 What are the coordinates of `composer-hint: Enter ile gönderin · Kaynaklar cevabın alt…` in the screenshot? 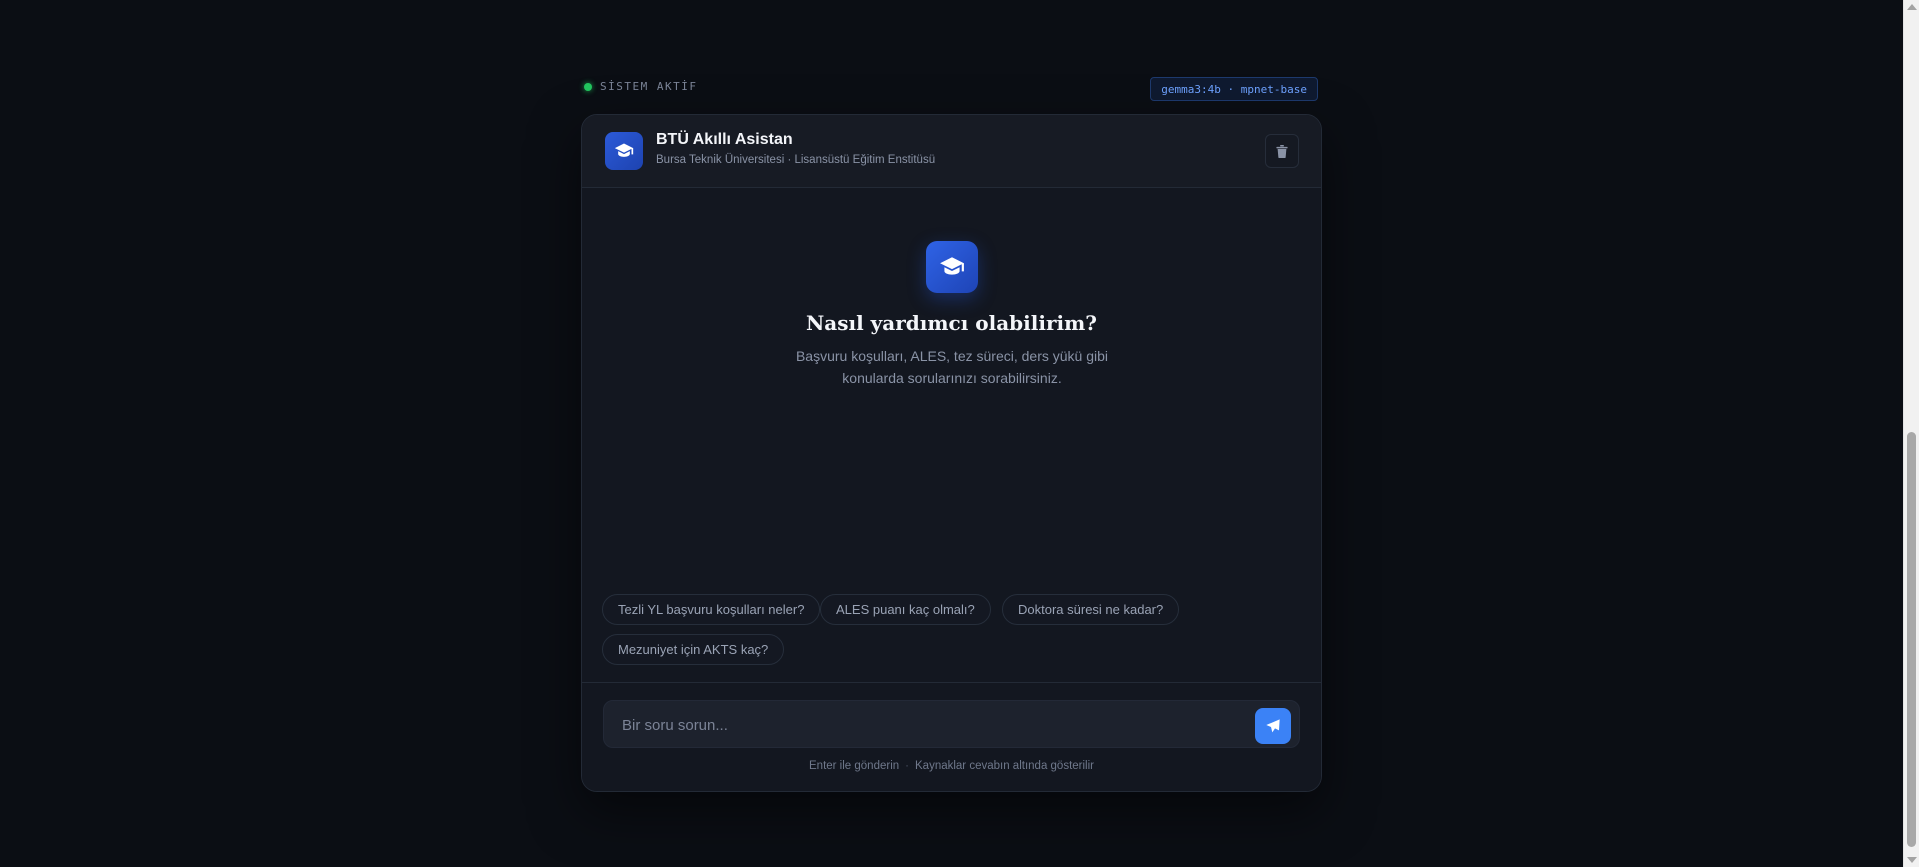 It's located at (951, 766).